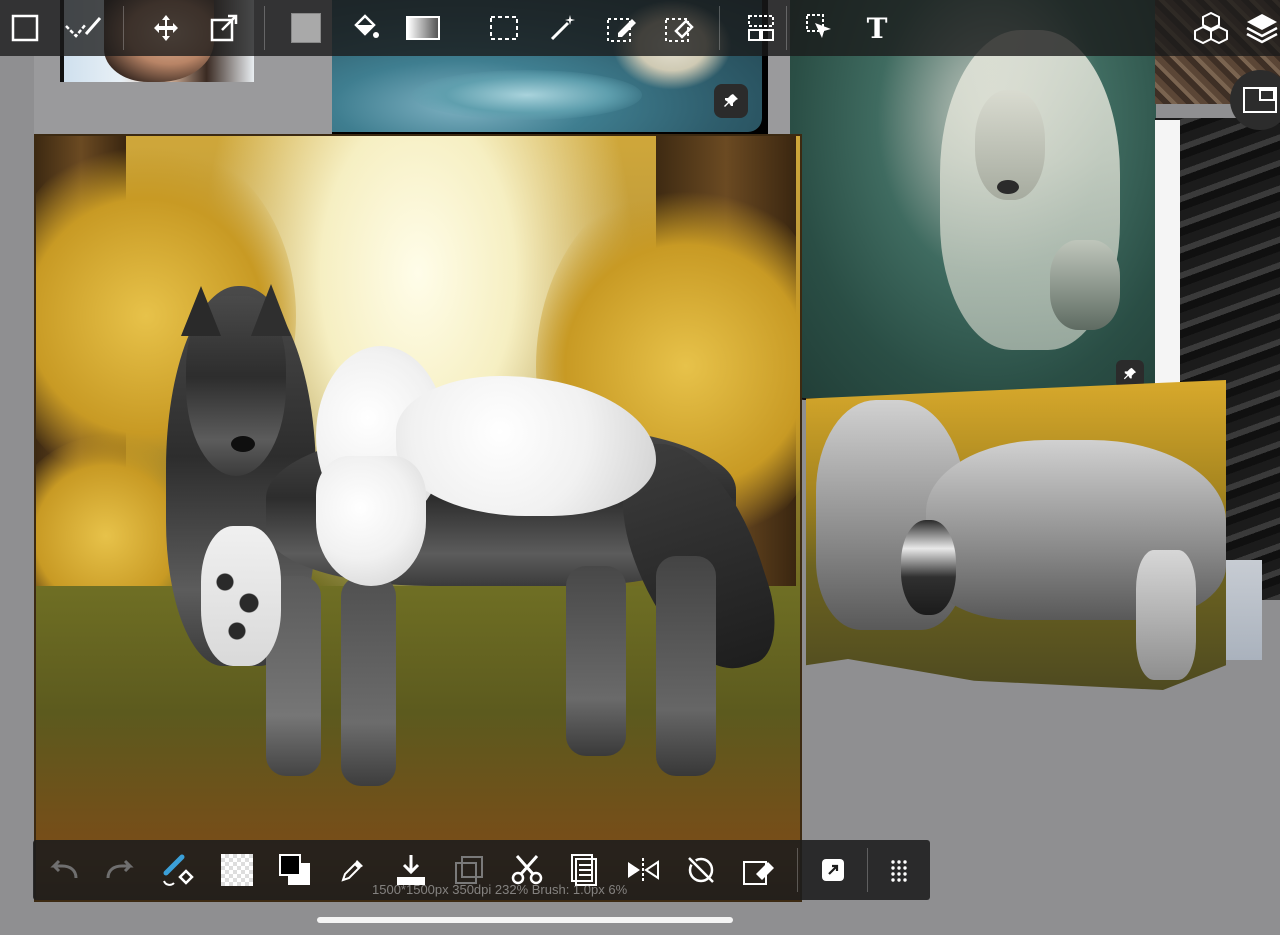  I want to click on transparent-color-button, so click(237, 870).